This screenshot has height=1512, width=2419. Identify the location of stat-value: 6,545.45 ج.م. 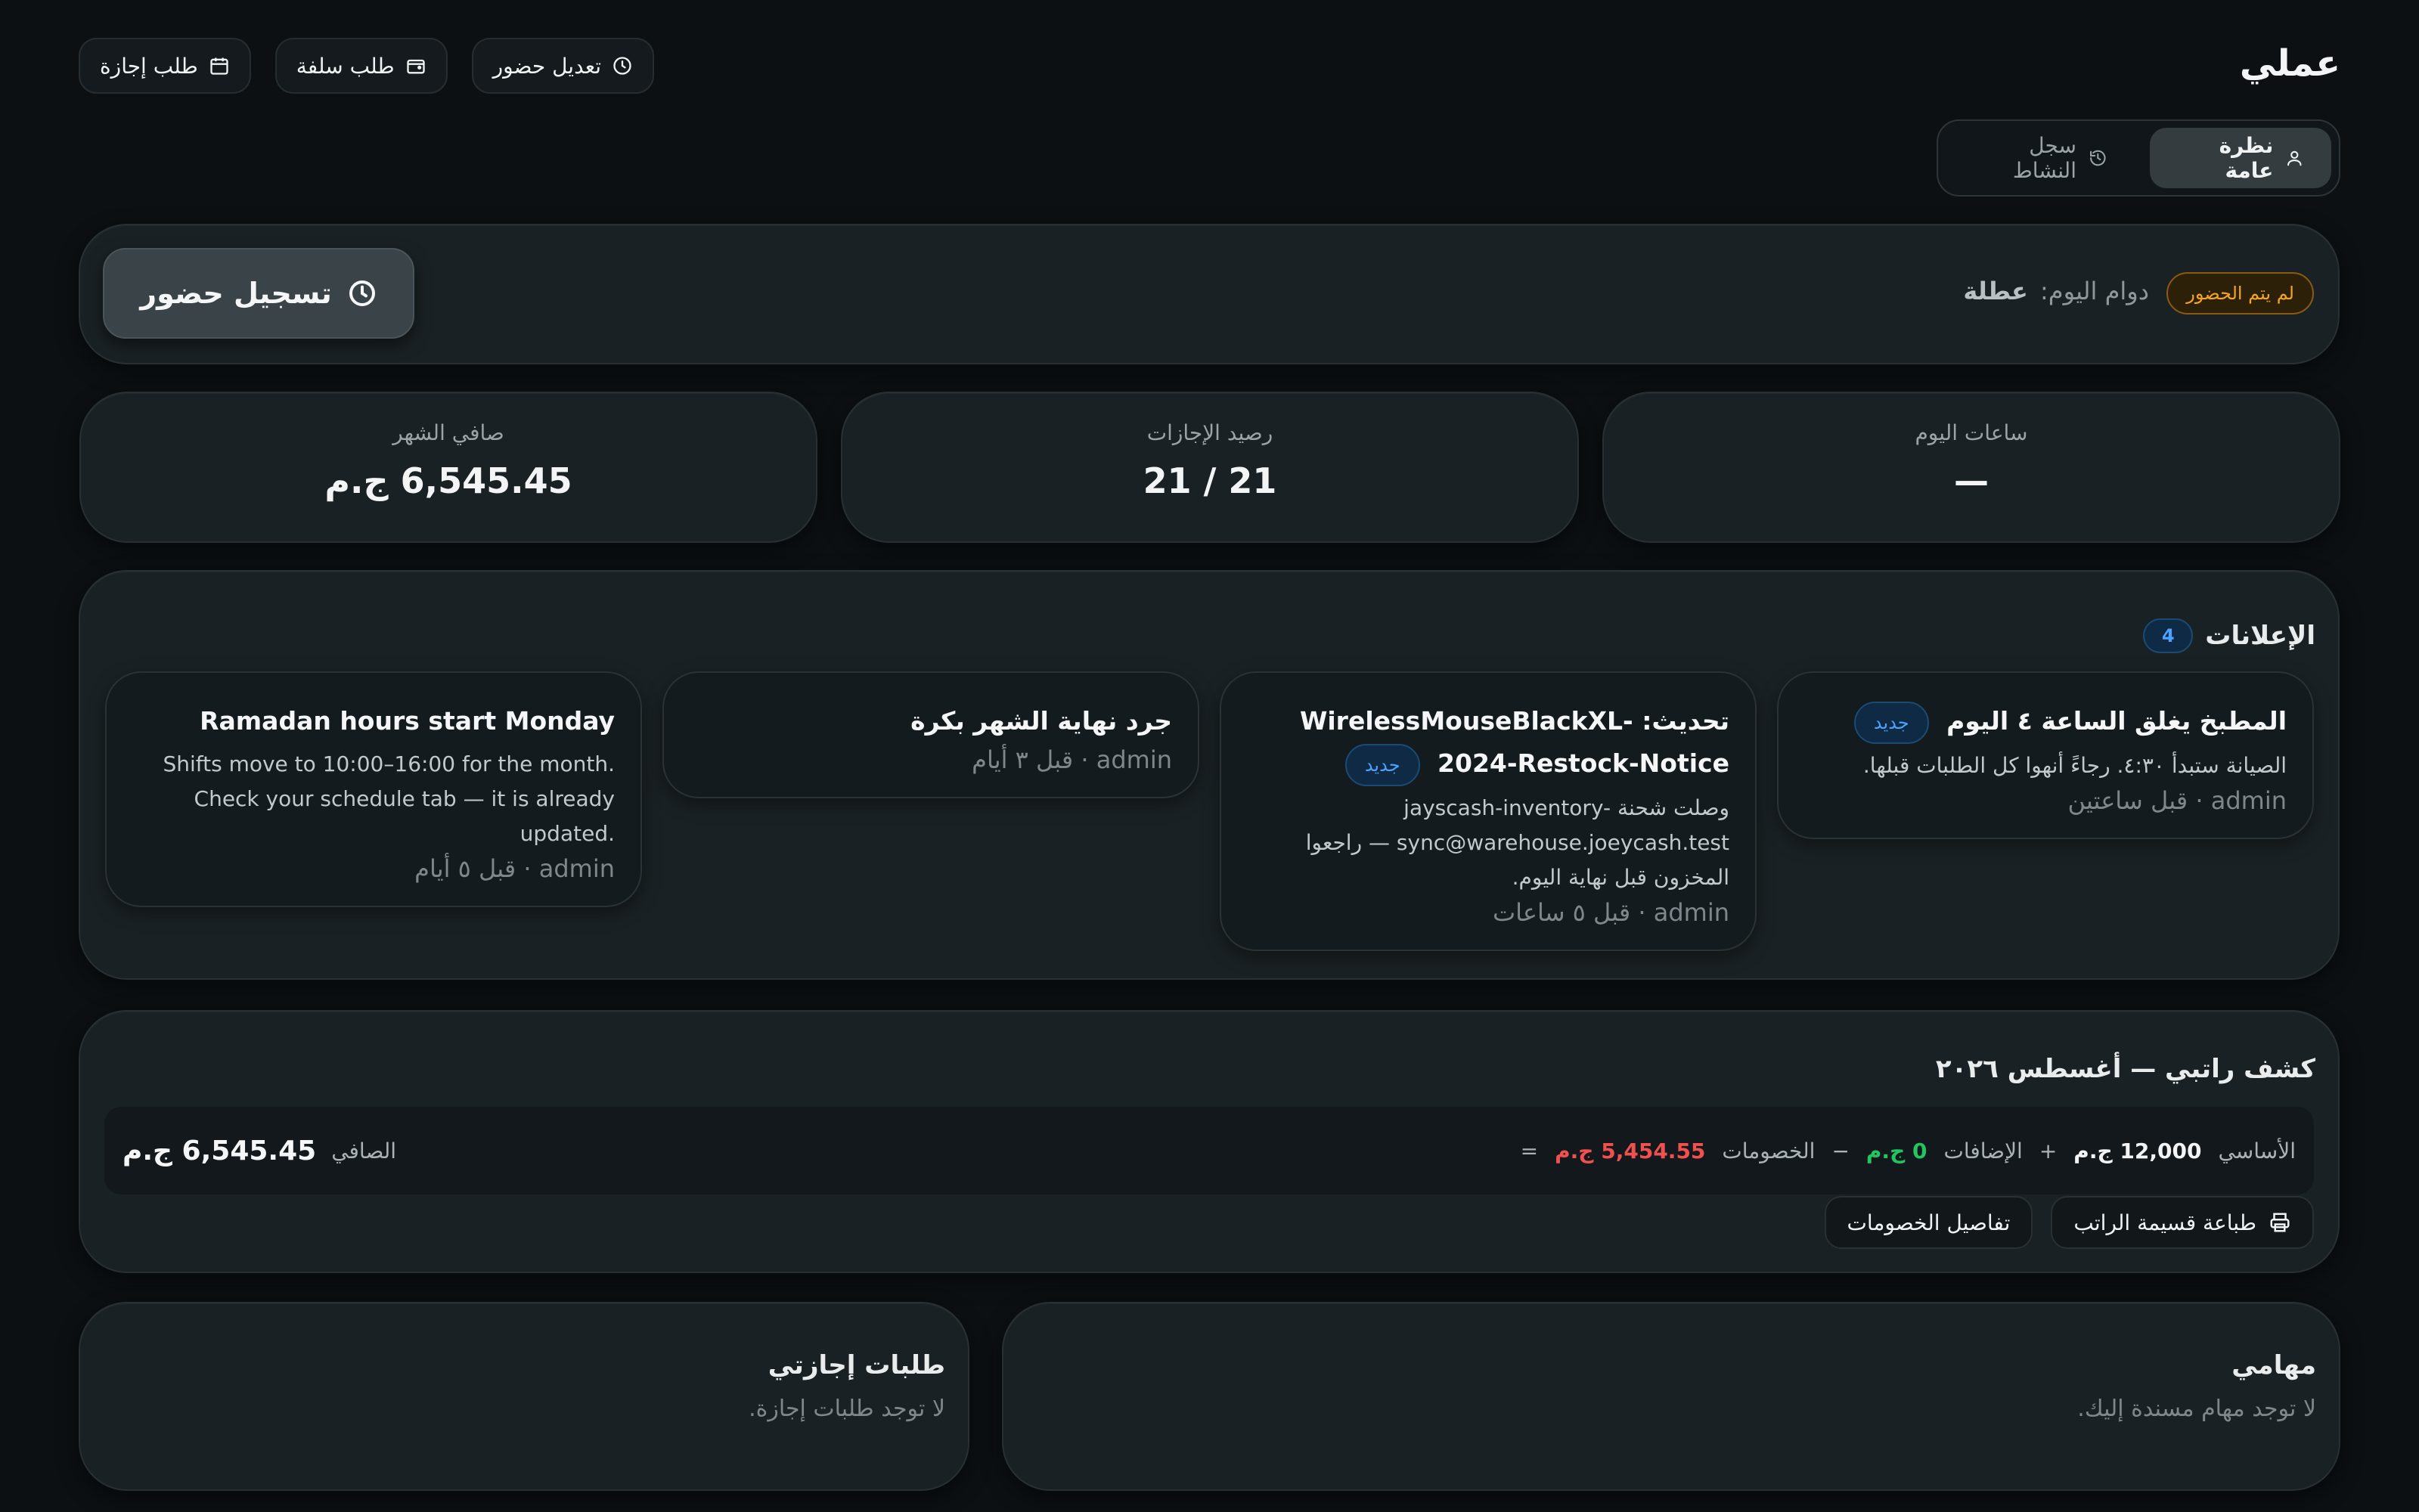
(448, 481).